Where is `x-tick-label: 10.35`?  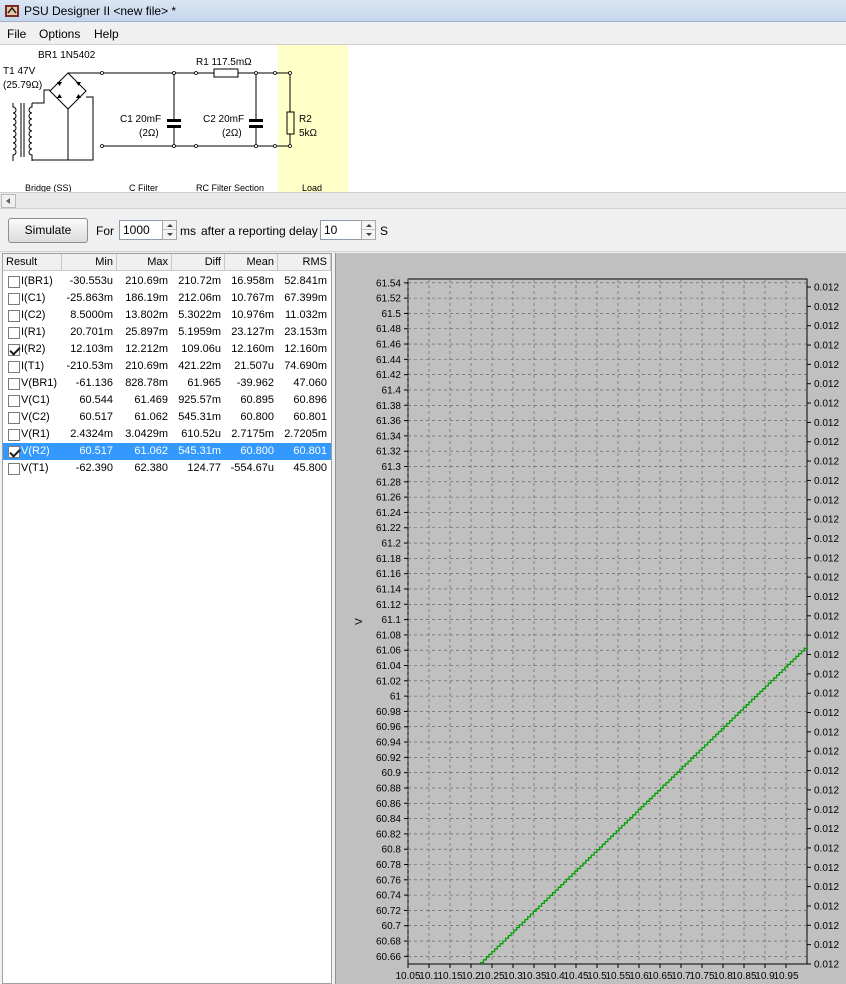 x-tick-label: 10.35 is located at coordinates (533, 976).